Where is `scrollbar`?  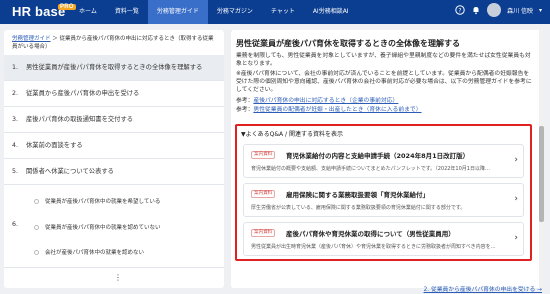
scrollbar is located at coordinates (541, 159).